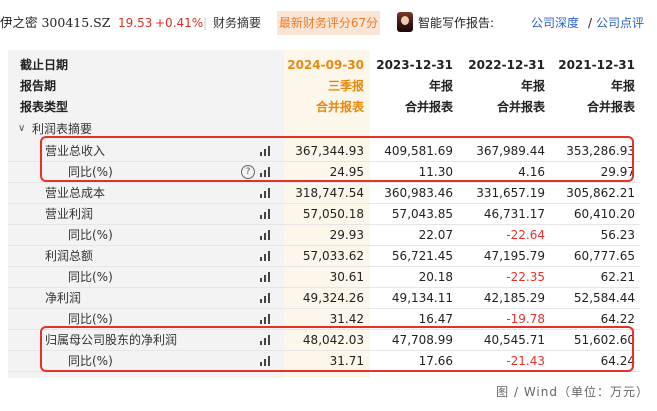 The image size is (657, 411). Describe the element at coordinates (346, 277) in the screenshot. I see `table-cell: 30.61` at that location.